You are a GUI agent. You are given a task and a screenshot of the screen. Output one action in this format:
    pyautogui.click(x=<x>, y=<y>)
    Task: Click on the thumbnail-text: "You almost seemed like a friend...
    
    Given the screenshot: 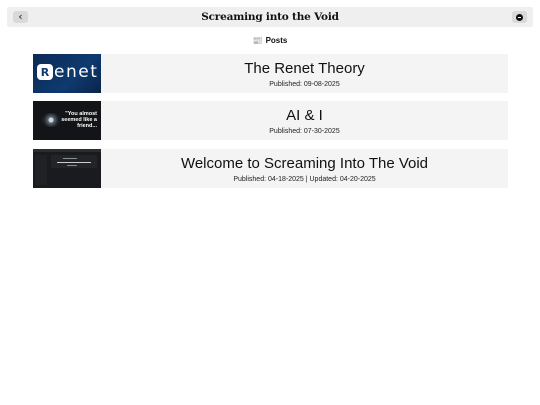 What is the action you would take?
    pyautogui.click(x=79, y=120)
    